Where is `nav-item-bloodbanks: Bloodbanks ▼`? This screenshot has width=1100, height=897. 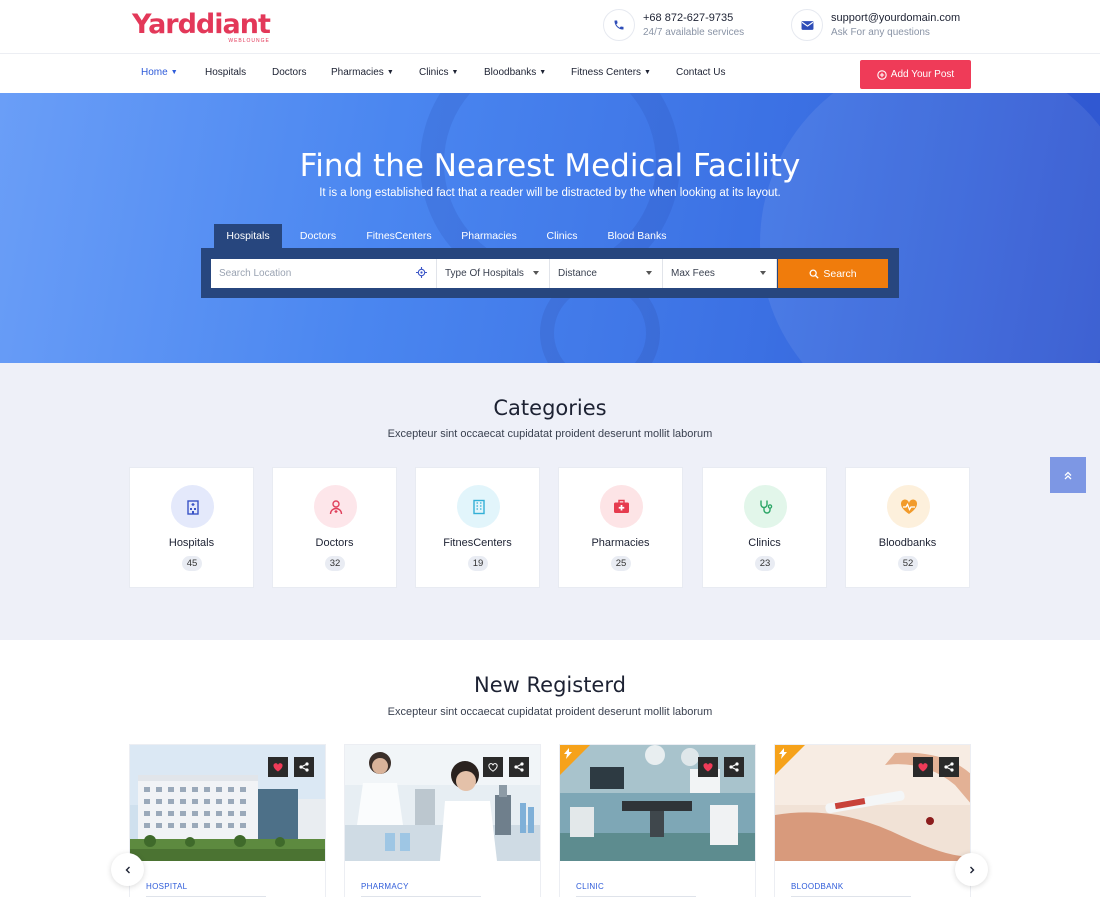 nav-item-bloodbanks: Bloodbanks ▼ is located at coordinates (515, 72).